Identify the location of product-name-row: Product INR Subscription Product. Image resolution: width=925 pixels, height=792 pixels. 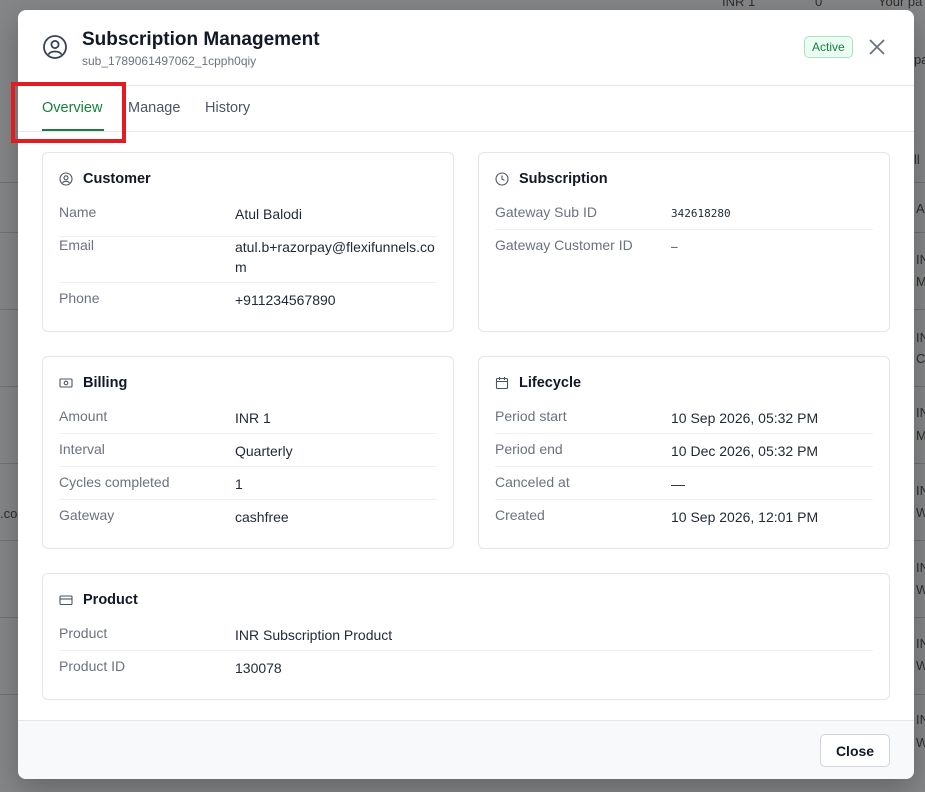
(466, 638).